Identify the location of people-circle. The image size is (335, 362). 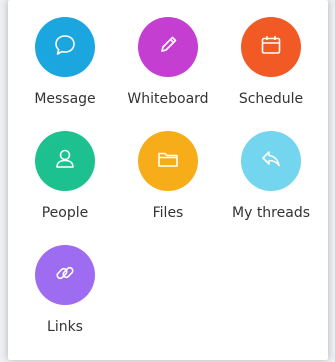
(65, 161).